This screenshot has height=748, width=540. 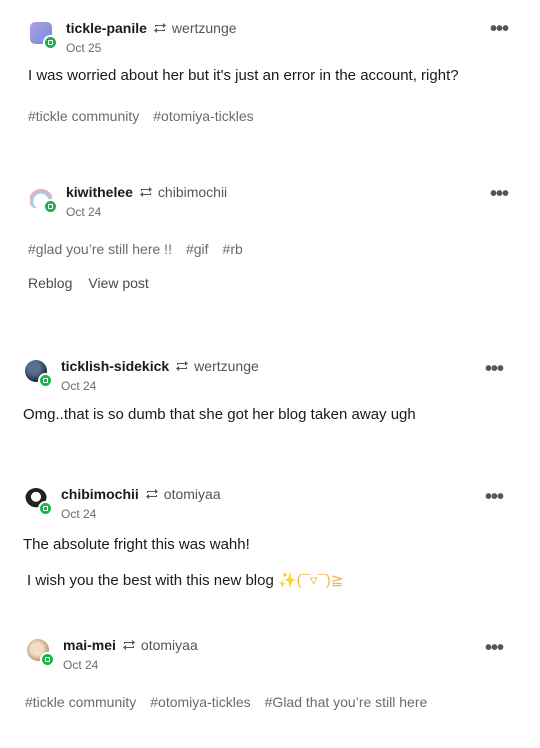 What do you see at coordinates (197, 249) in the screenshot?
I see `tag: #gif` at bounding box center [197, 249].